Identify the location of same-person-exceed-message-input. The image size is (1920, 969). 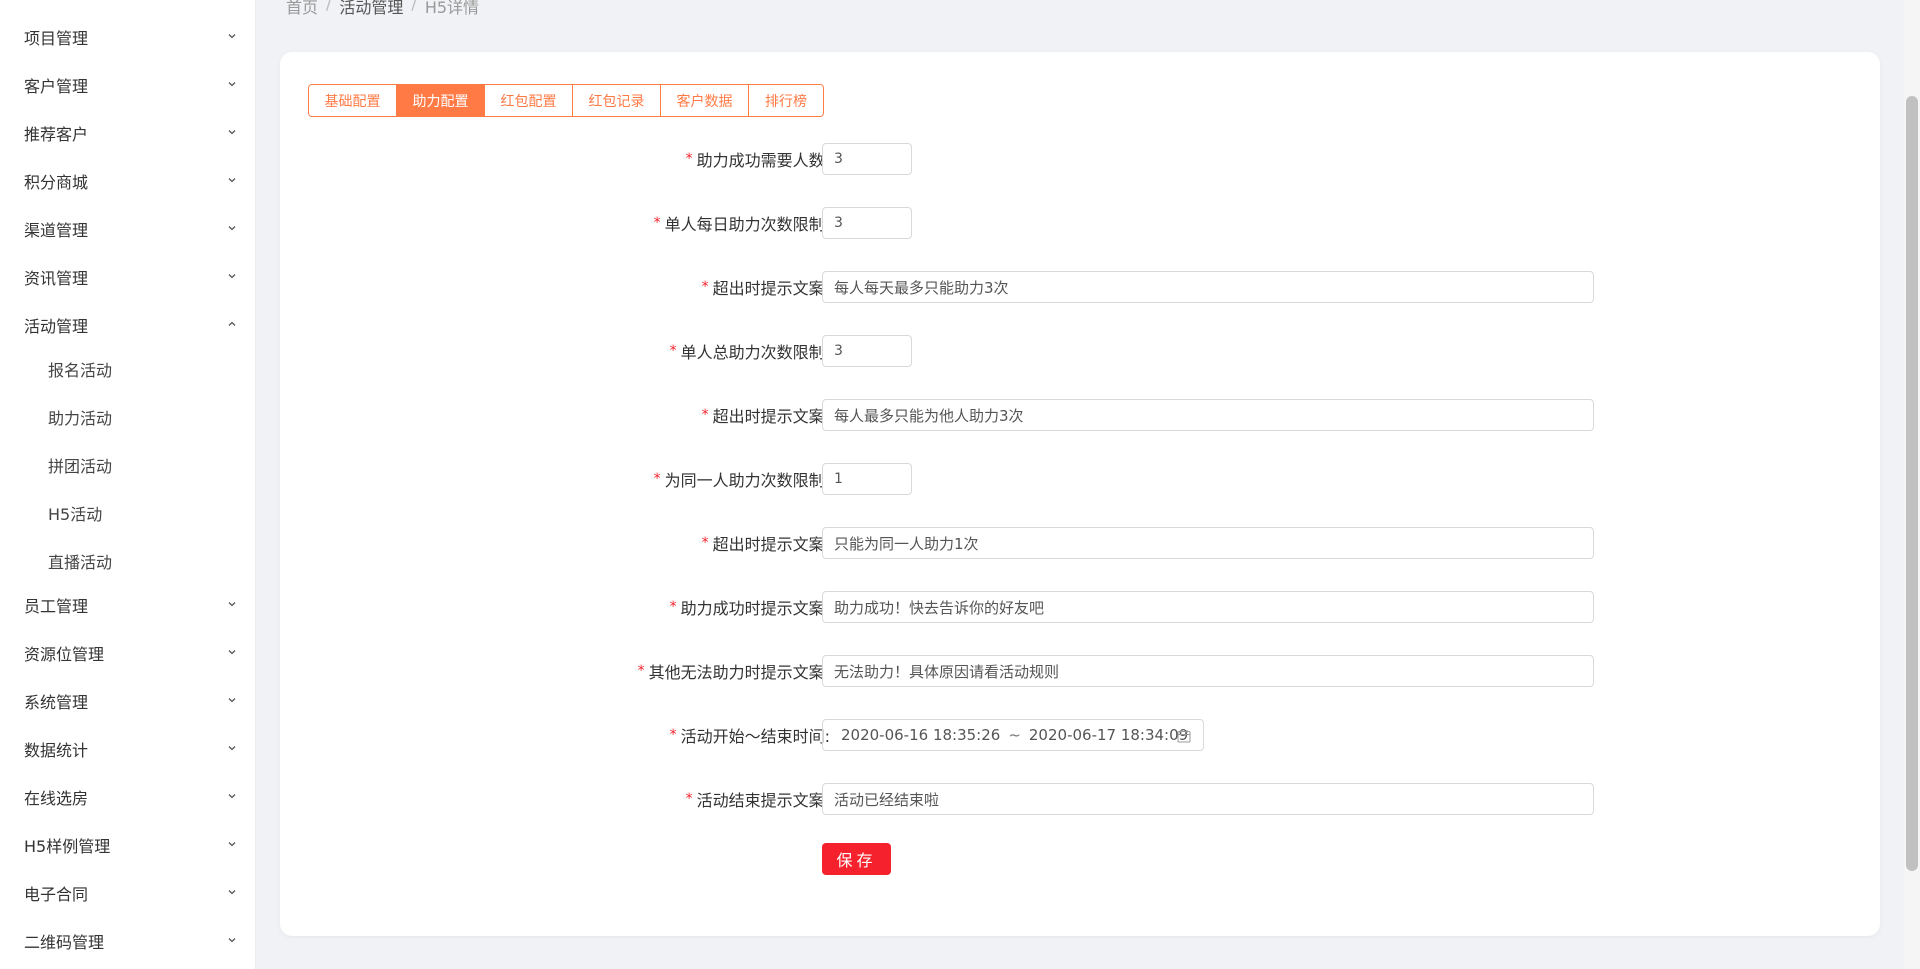
(1208, 543).